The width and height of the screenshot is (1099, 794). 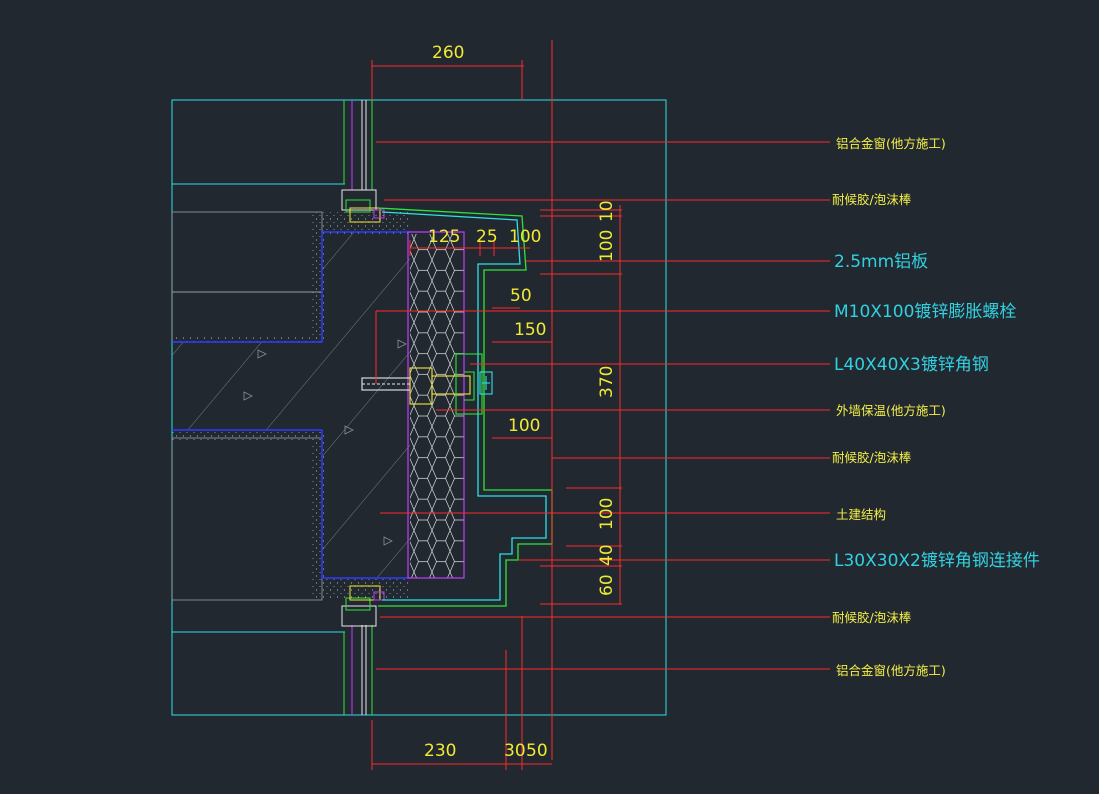 I want to click on label-civil-structure: 土建结构, so click(x=861, y=514).